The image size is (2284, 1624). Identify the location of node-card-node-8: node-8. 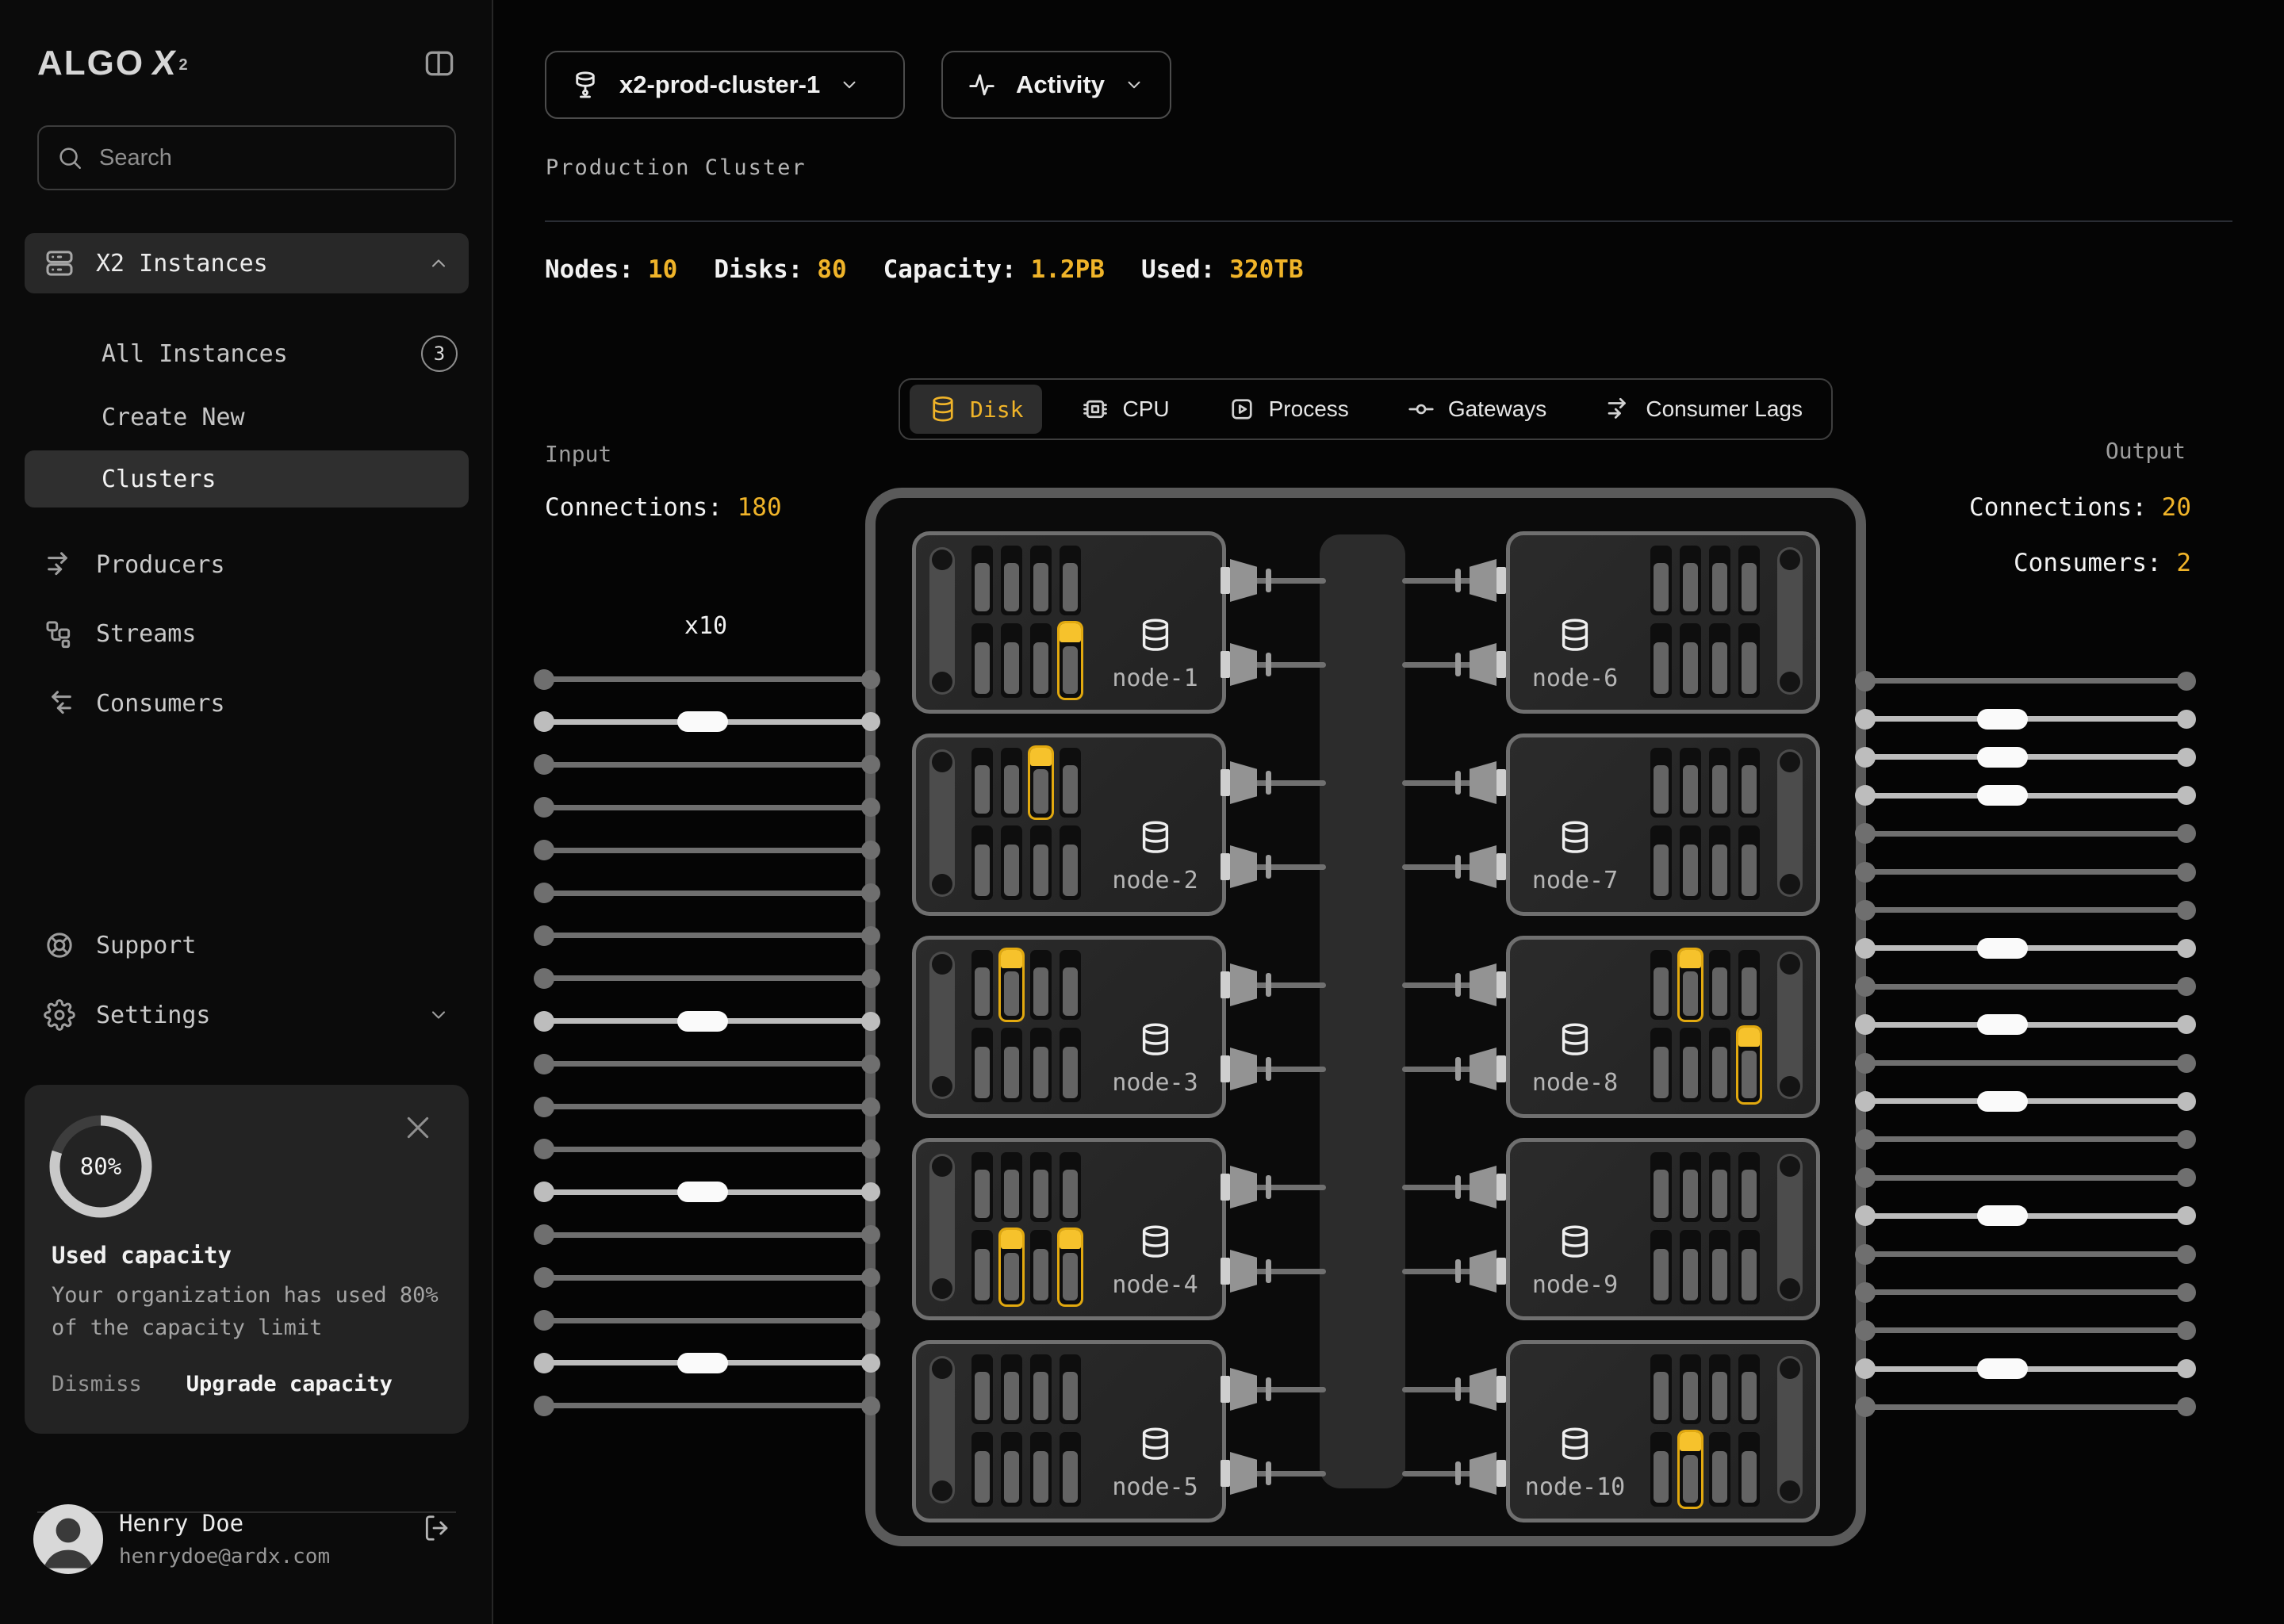
(1663, 1027).